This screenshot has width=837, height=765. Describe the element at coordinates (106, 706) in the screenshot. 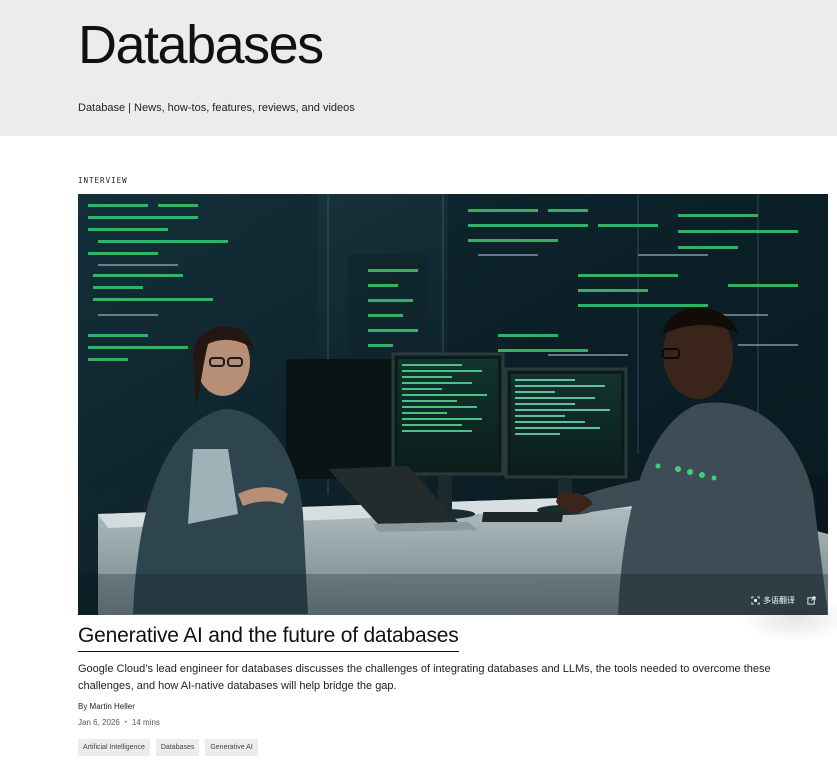

I see `article-byline: By Martin Heller` at that location.